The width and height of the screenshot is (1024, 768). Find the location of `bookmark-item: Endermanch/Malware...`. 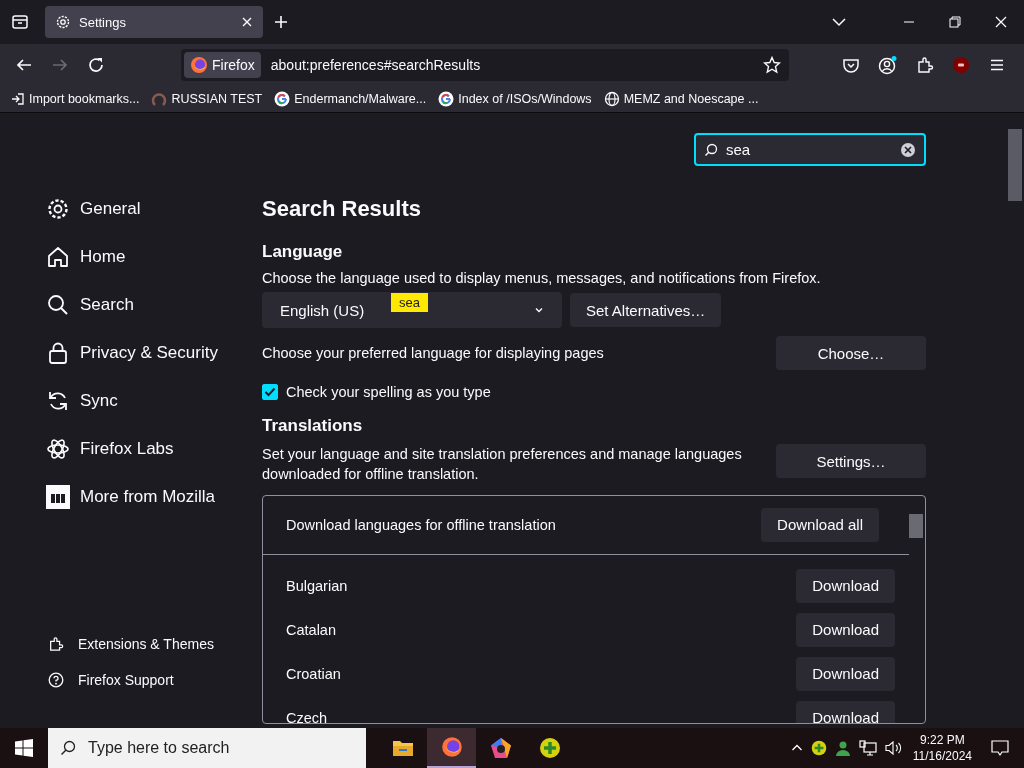

bookmark-item: Endermanch/Malware... is located at coordinates (350, 98).